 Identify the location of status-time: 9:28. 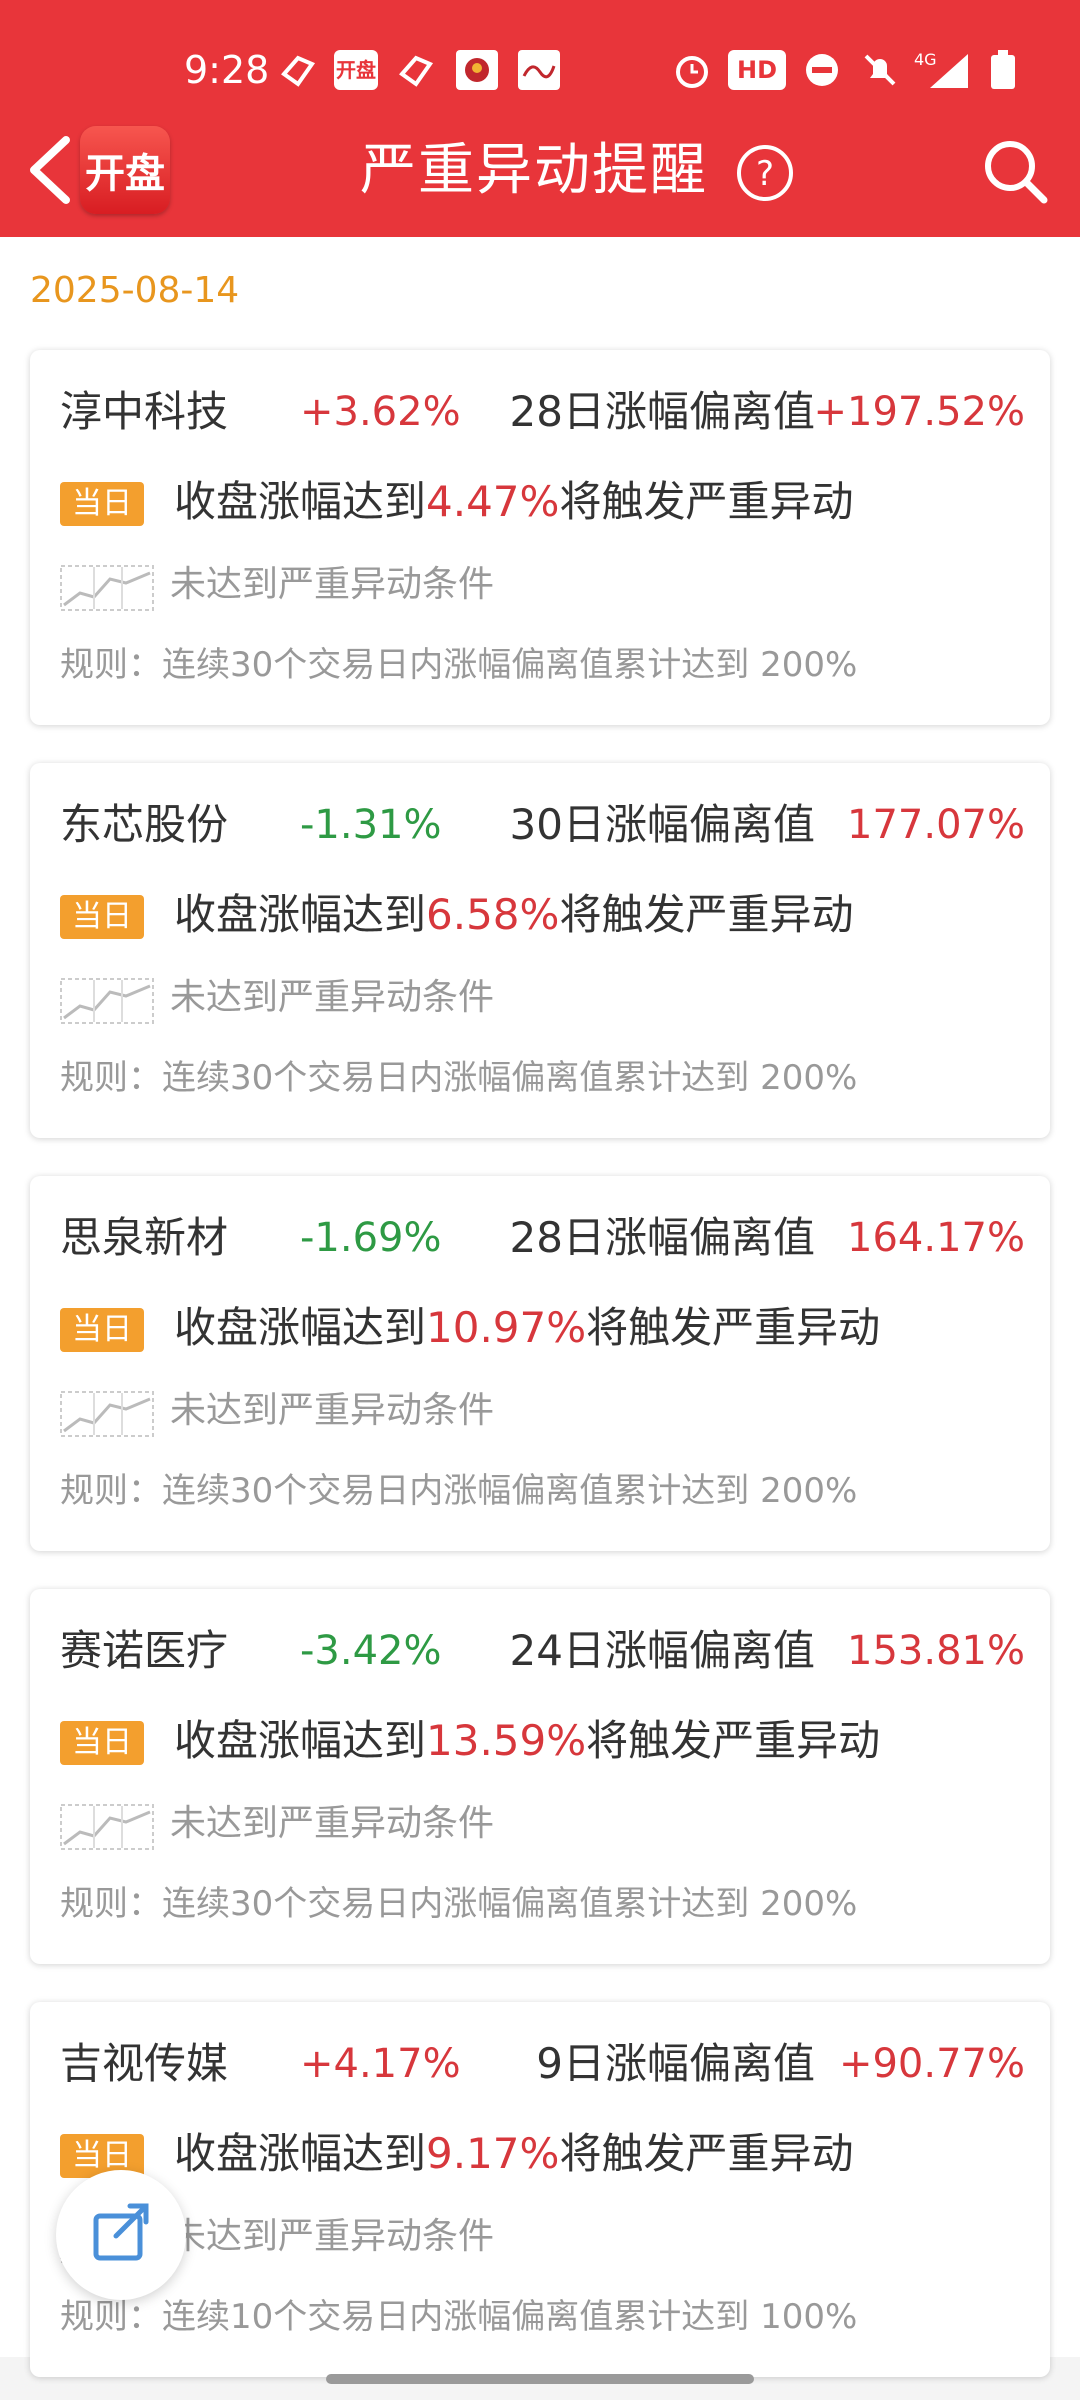
(227, 70).